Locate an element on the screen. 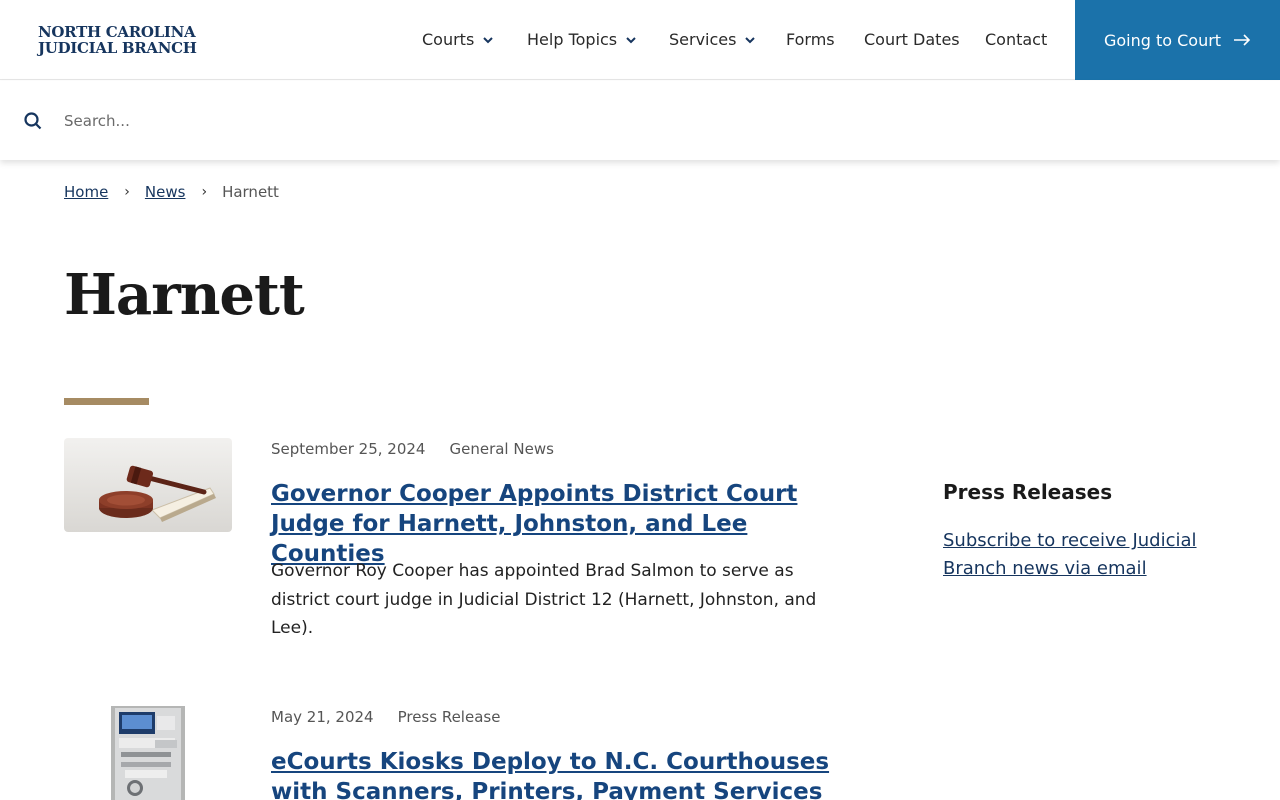  breadcrumb-news: News is located at coordinates (165, 192).